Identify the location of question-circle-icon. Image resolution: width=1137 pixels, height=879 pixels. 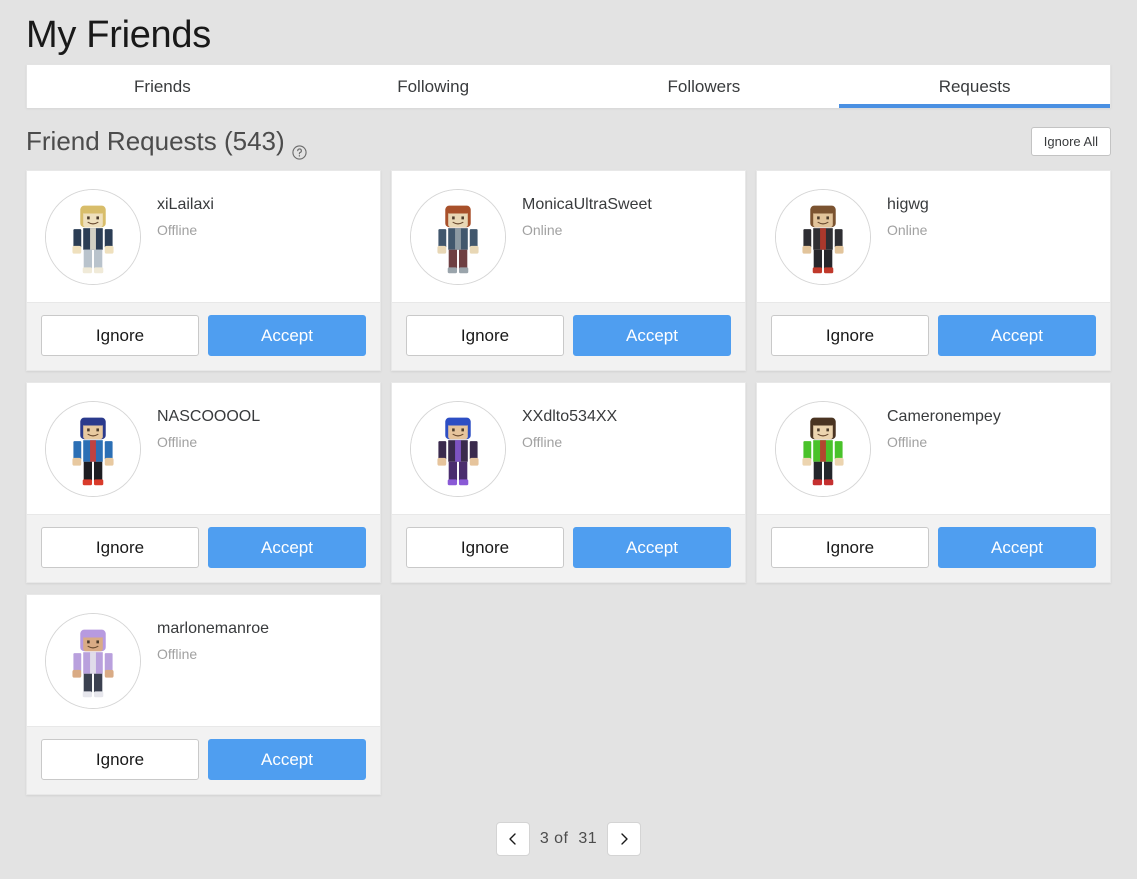
(299, 148).